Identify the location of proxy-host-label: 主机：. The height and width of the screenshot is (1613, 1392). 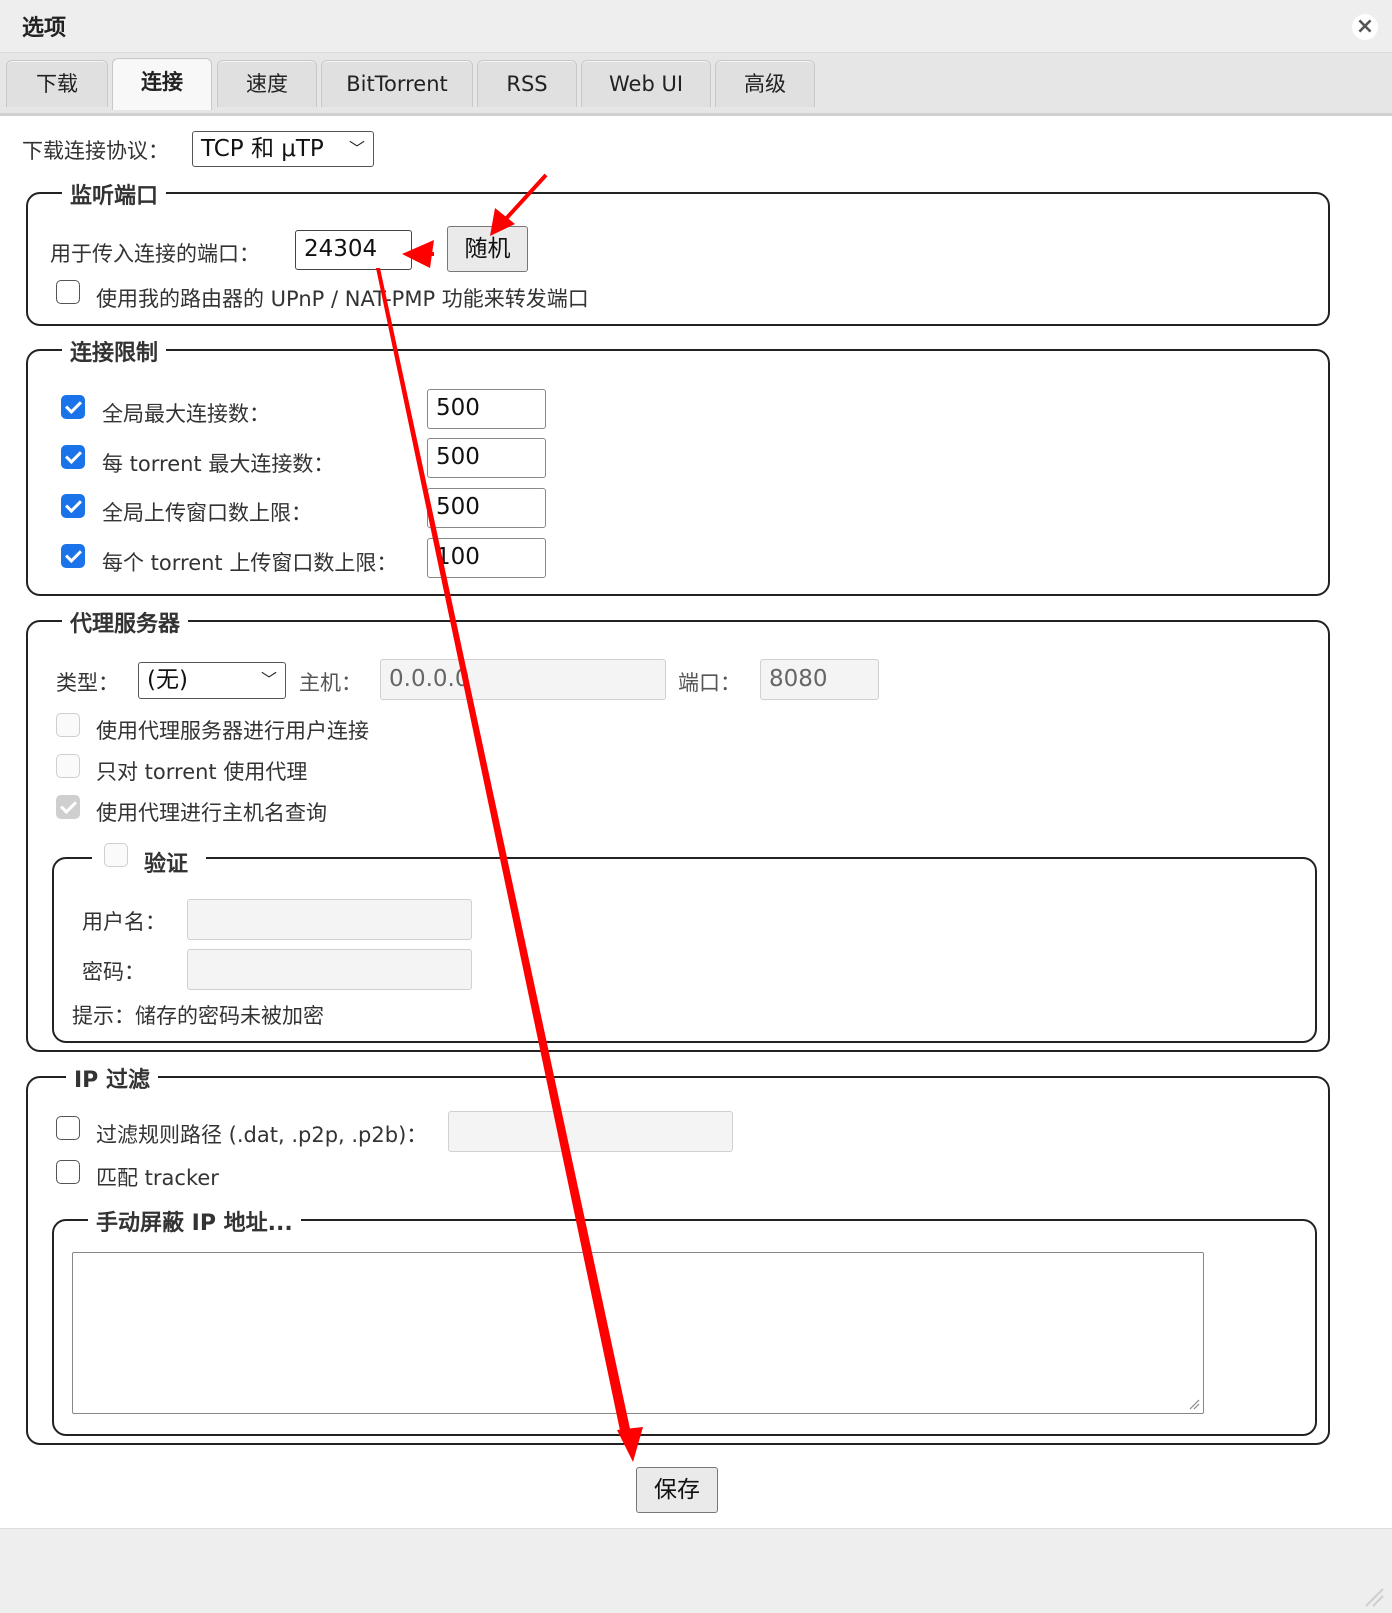
(330, 683).